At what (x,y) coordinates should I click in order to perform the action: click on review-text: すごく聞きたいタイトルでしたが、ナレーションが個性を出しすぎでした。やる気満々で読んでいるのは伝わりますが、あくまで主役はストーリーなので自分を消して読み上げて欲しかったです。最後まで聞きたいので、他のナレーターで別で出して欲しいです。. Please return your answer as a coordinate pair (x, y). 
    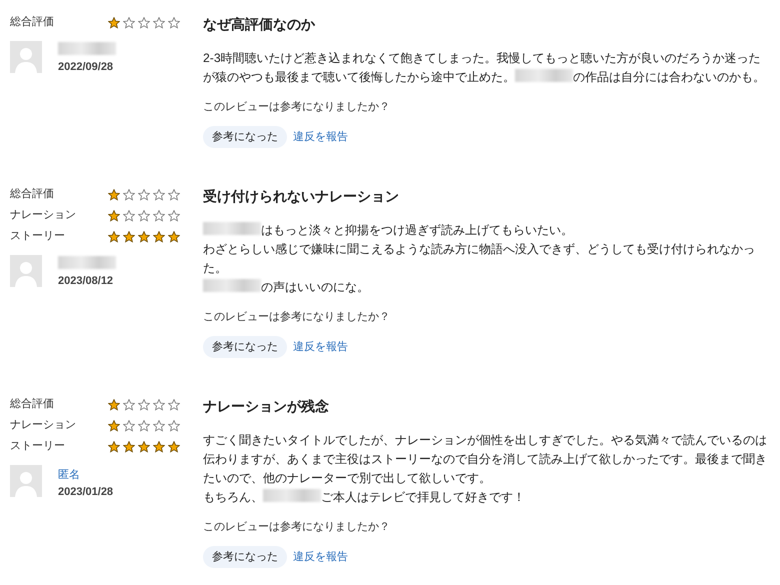
    Looking at the image, I should click on (485, 459).